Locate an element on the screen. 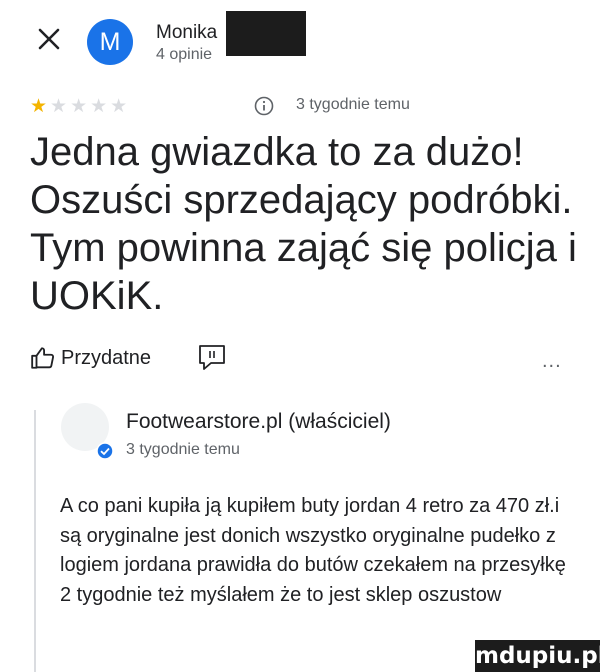 The image size is (600, 672). helpful-label: Przydatne is located at coordinates (106, 357).